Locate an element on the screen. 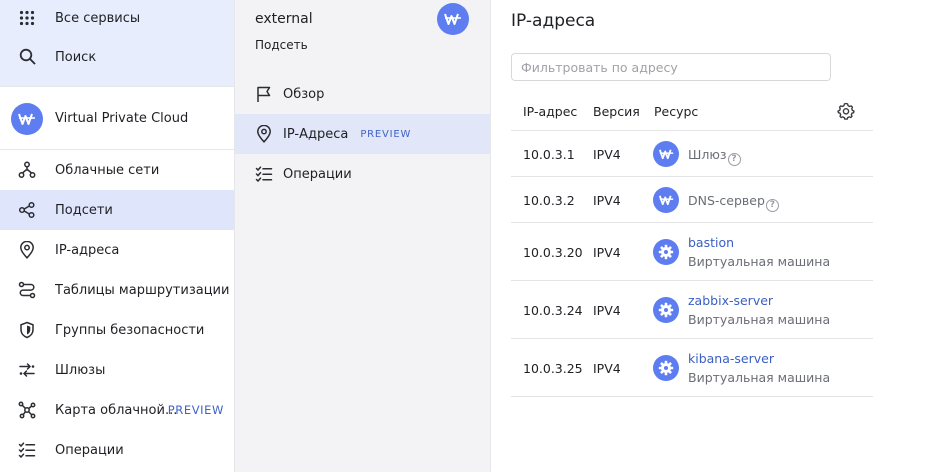 The image size is (939, 472). resource-name-text: Шлюз is located at coordinates (707, 154).